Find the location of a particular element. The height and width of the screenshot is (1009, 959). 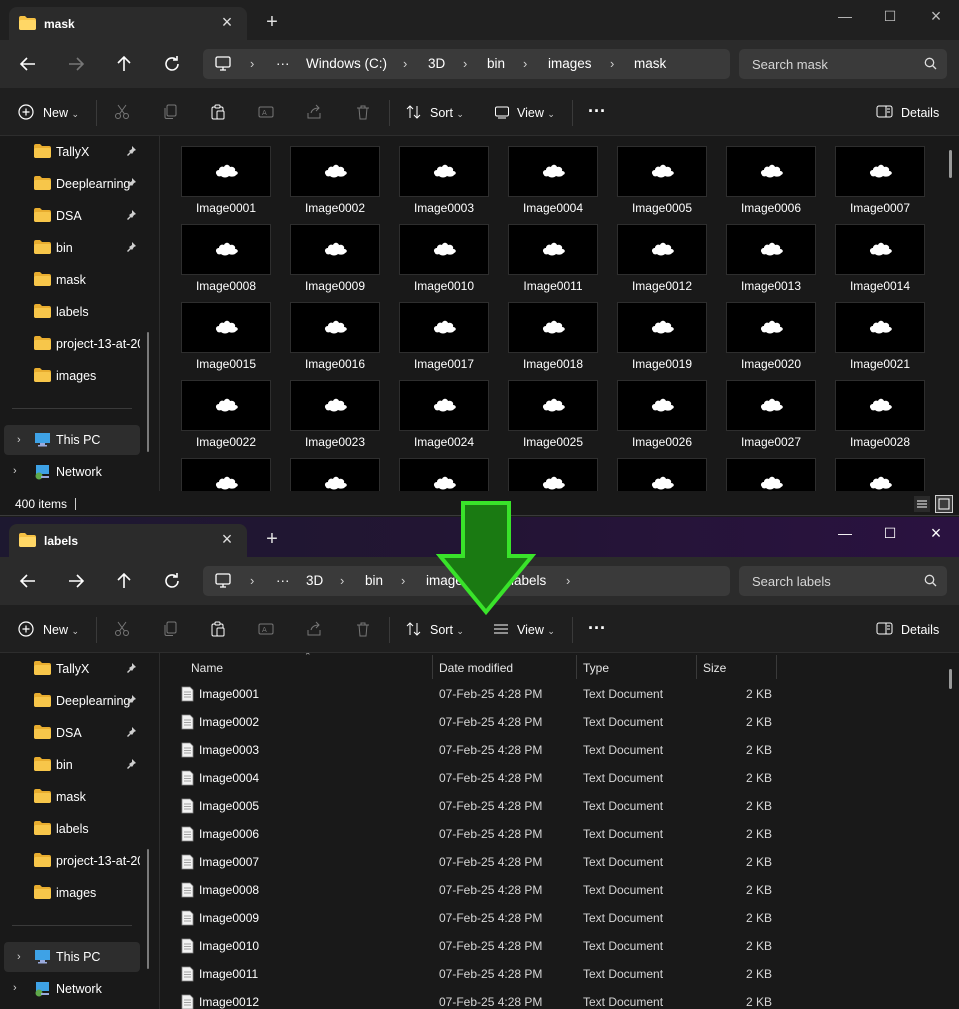

sidebar-item-project-13-at-20: project-13-at-20 is located at coordinates (80, 861).